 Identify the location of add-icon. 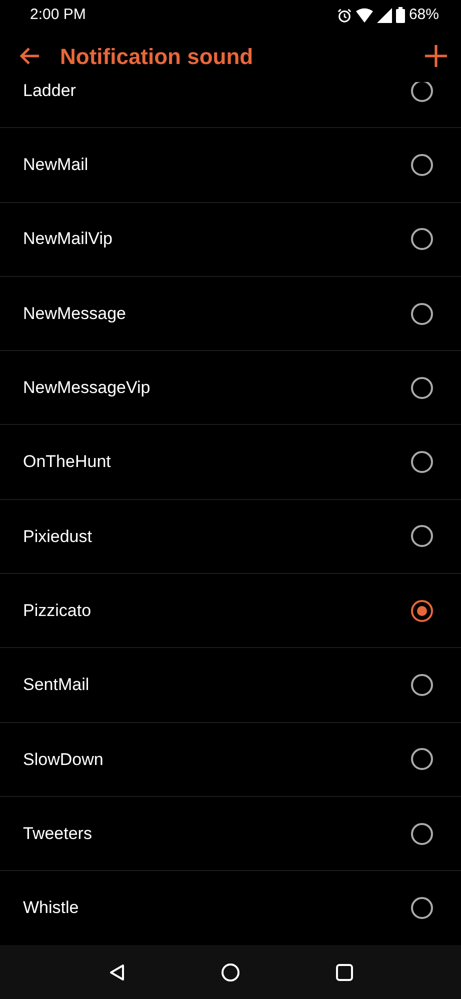
(436, 56).